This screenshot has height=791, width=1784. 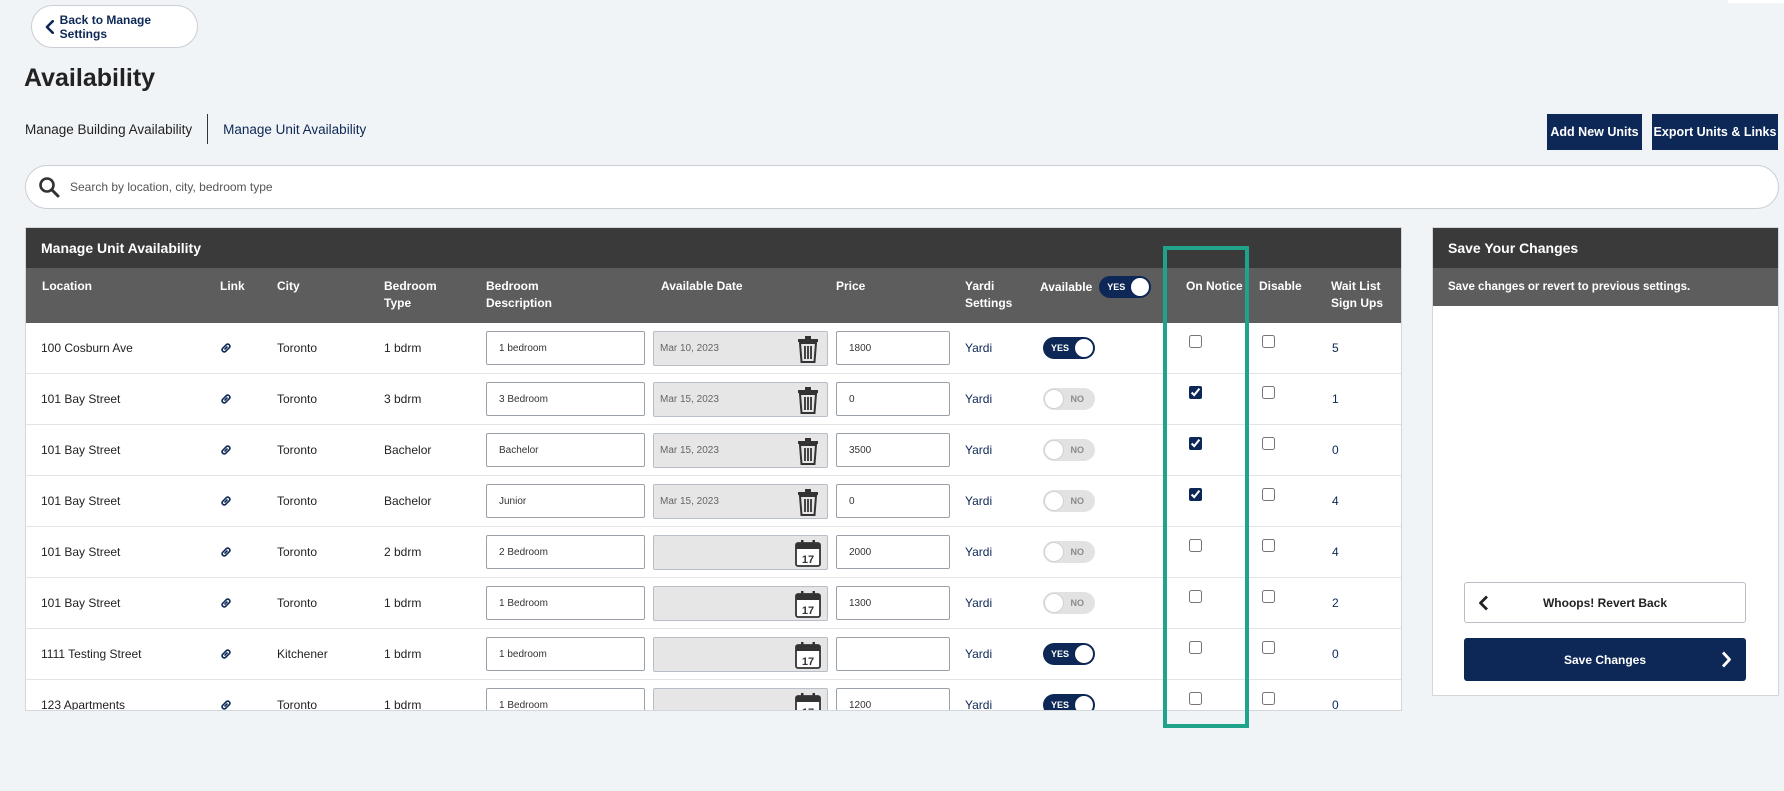 I want to click on available-all-toggle: YES, so click(x=1125, y=287).